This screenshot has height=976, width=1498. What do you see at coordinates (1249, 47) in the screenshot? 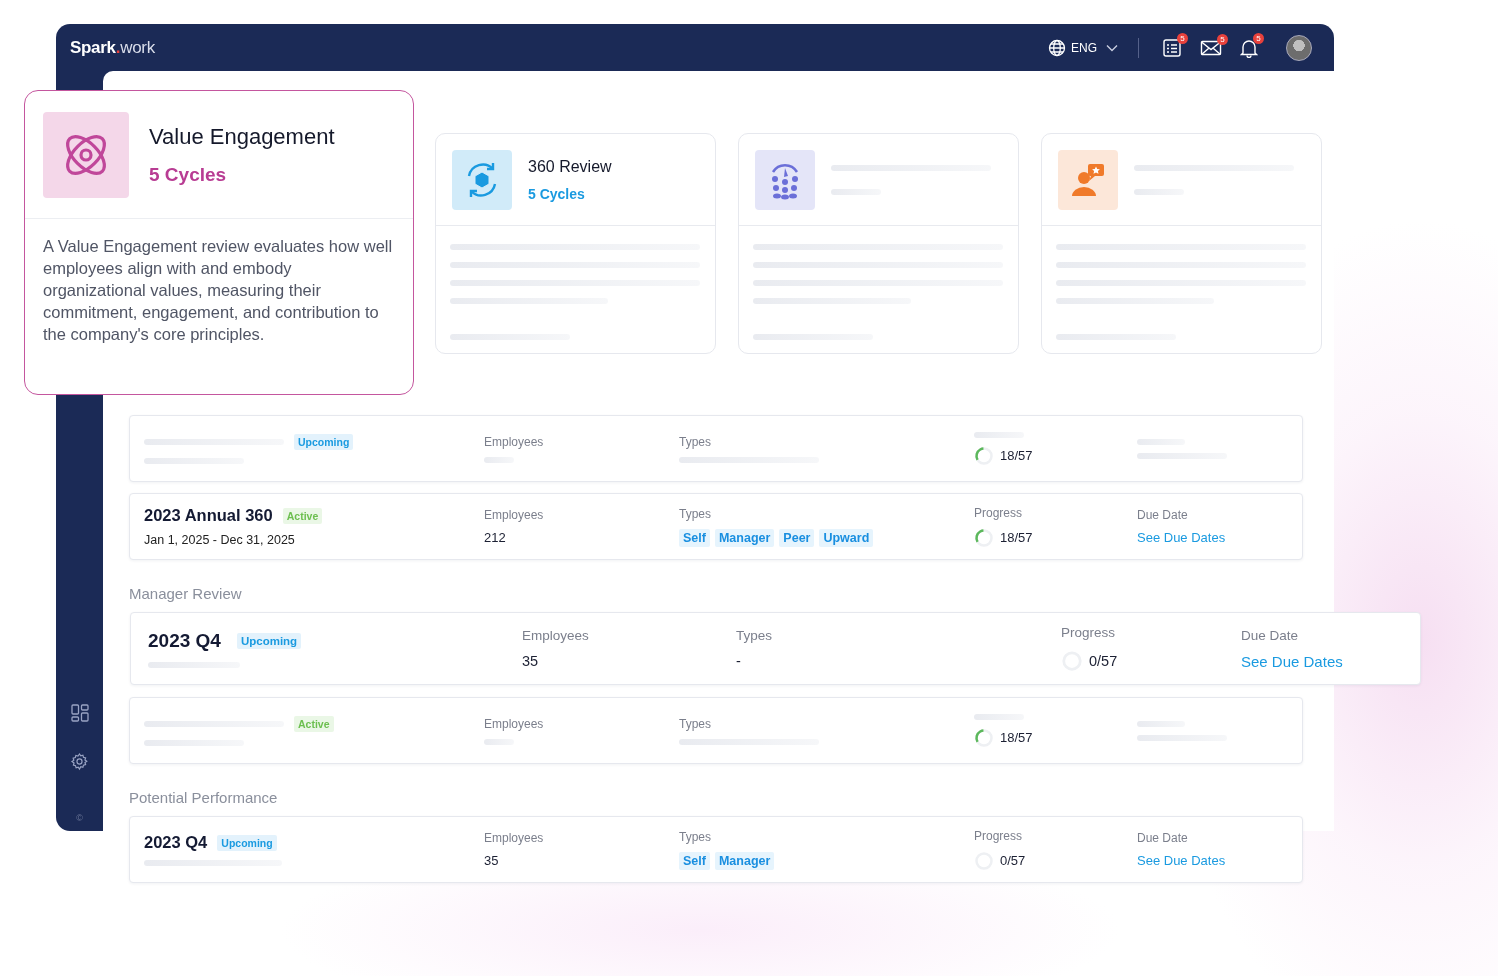
I see `bell-icon` at bounding box center [1249, 47].